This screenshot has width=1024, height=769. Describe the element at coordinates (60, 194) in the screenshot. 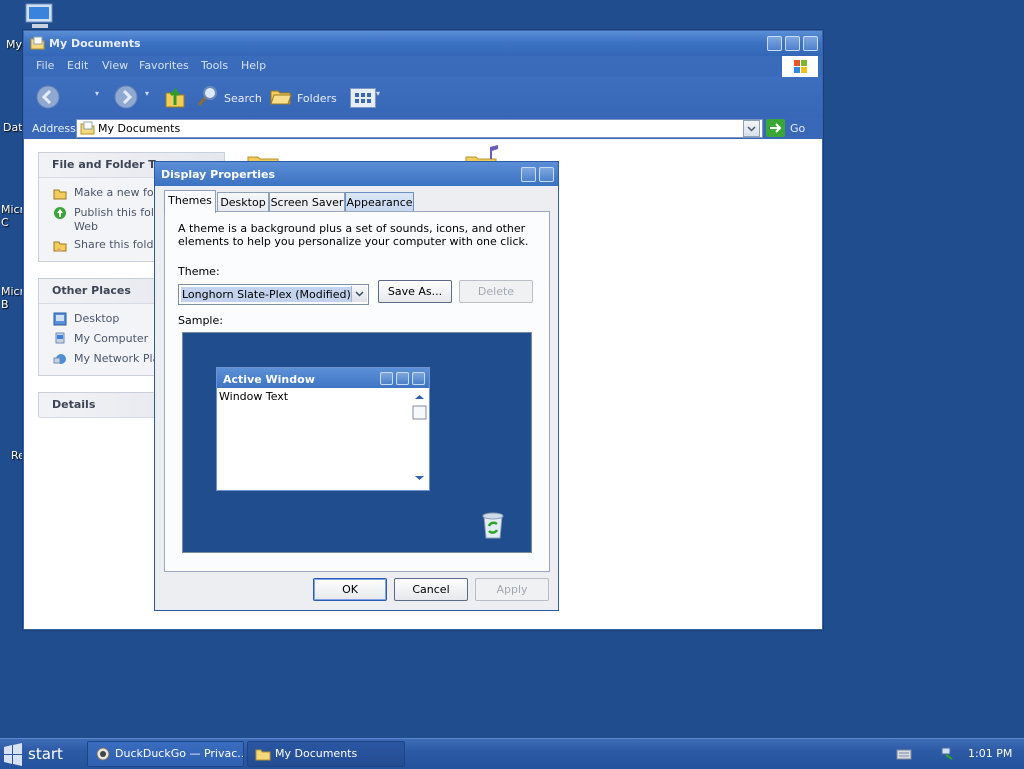

I see `new-folder-icon` at that location.